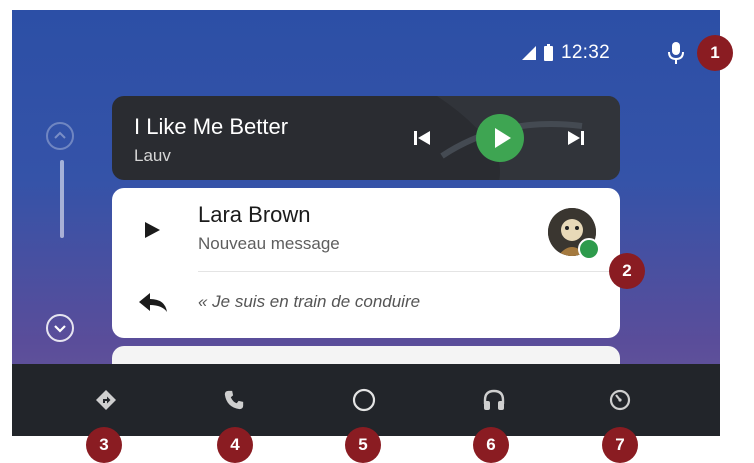 The width and height of the screenshot is (754, 463). I want to click on callout-6: 6, so click(491, 445).